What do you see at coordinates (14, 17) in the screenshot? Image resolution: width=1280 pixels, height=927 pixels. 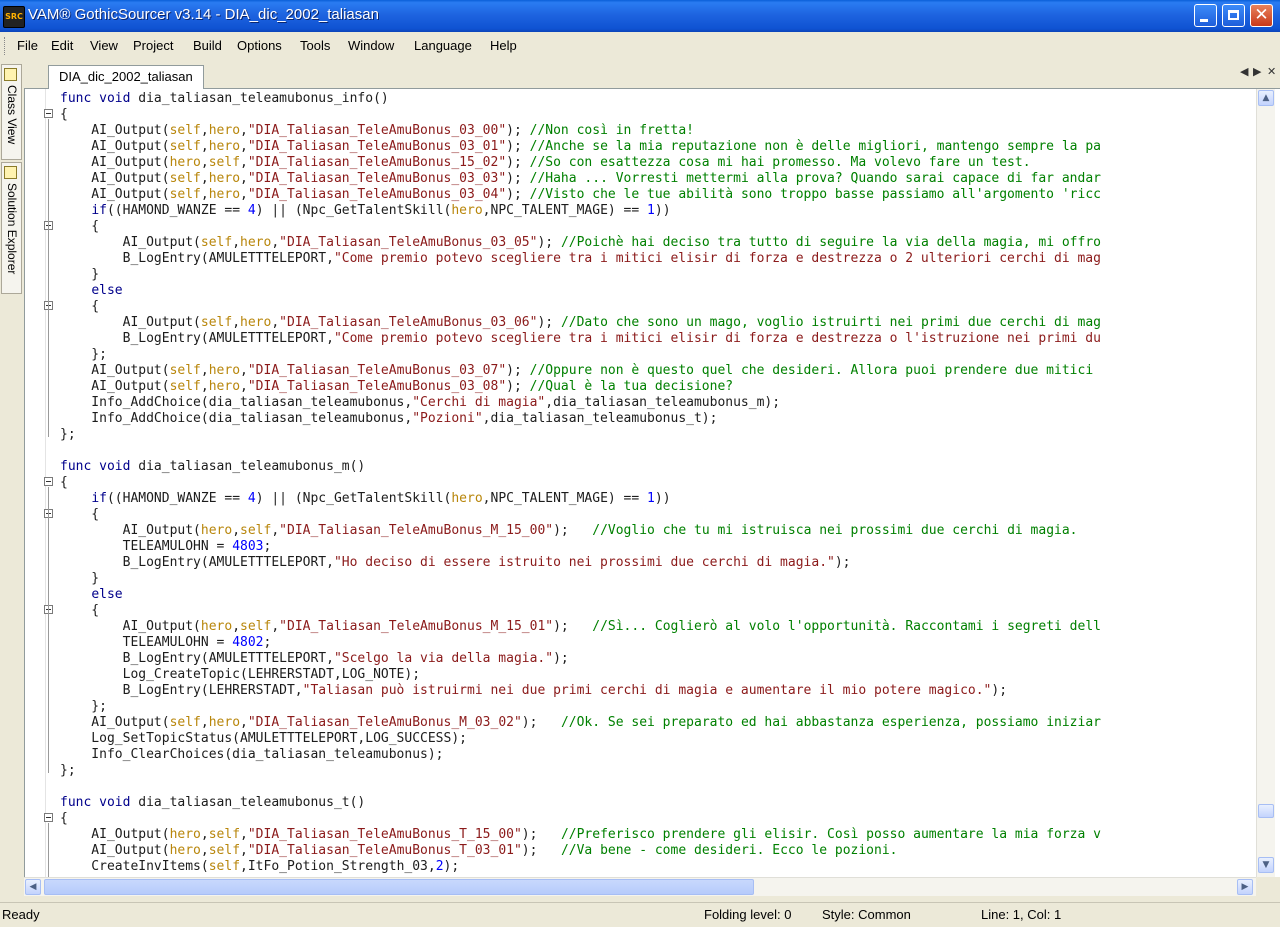 I see `app-icon: SRC` at bounding box center [14, 17].